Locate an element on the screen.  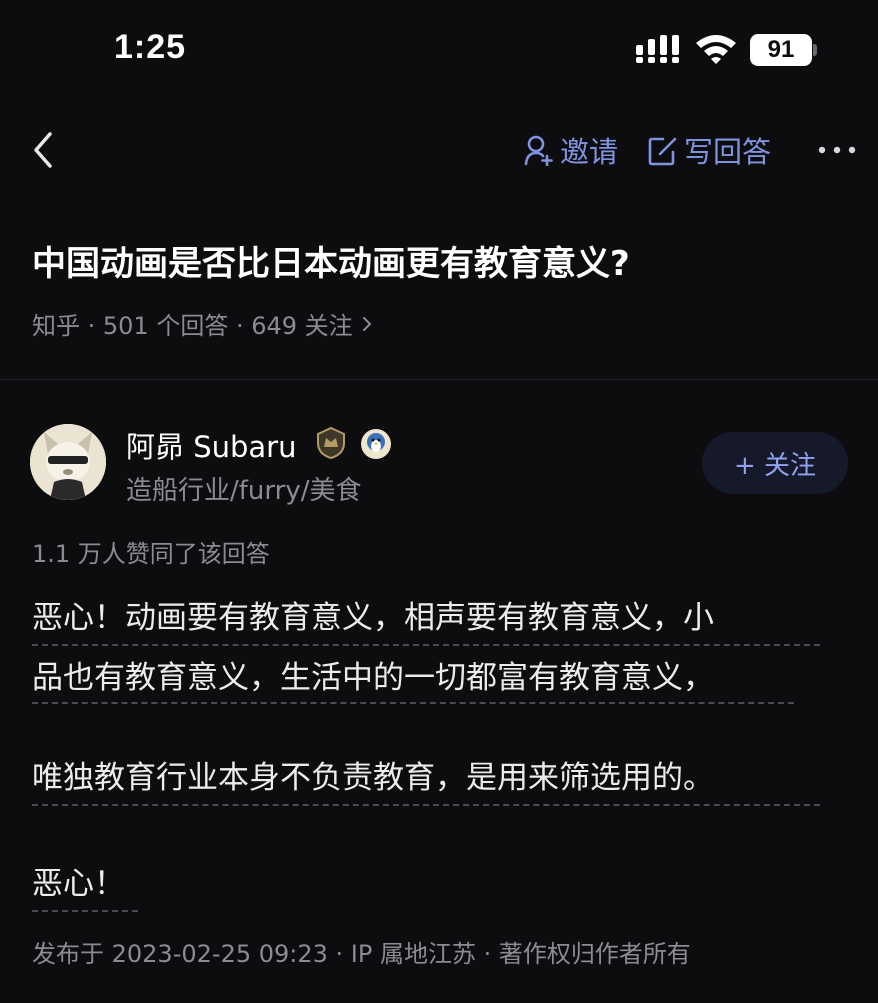
cellular-signal-icon is located at coordinates (657, 49).